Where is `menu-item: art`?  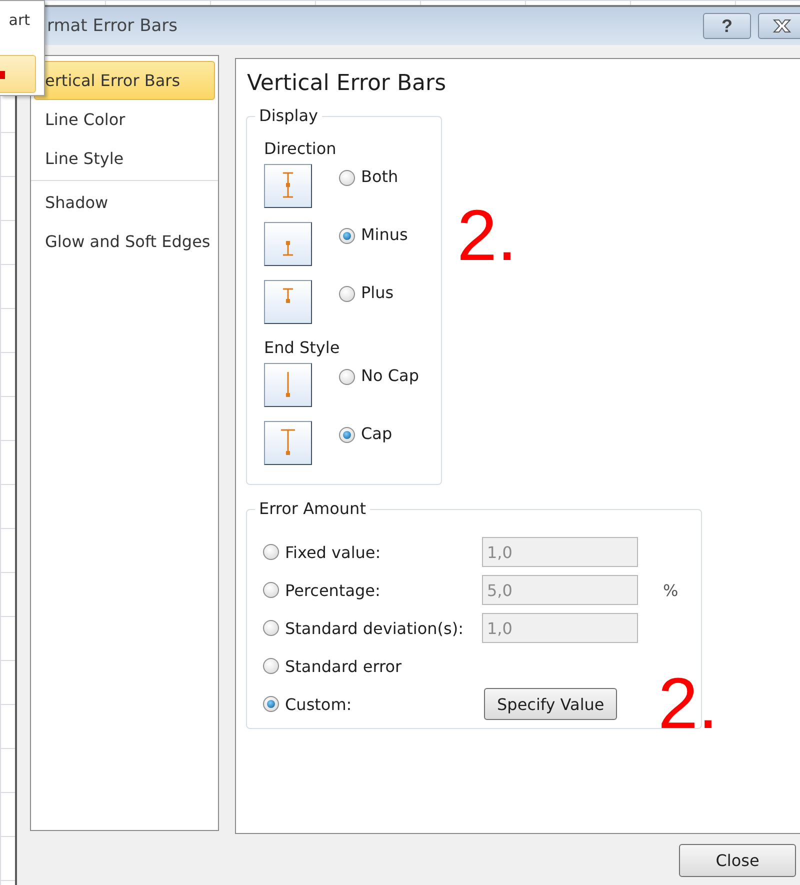 menu-item: art is located at coordinates (22, 20).